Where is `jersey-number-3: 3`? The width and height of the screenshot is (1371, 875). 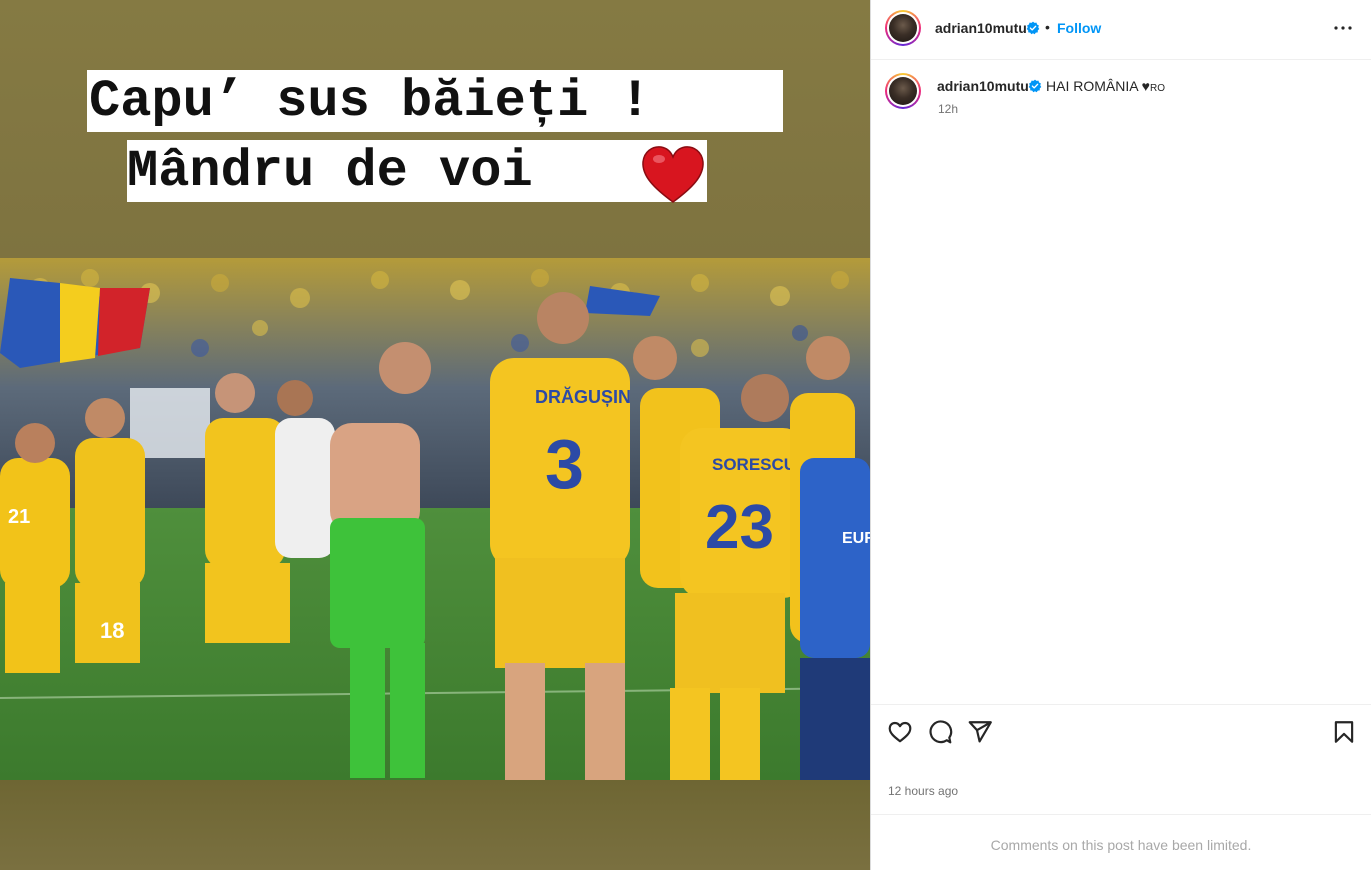
jersey-number-3: 3 is located at coordinates (564, 464).